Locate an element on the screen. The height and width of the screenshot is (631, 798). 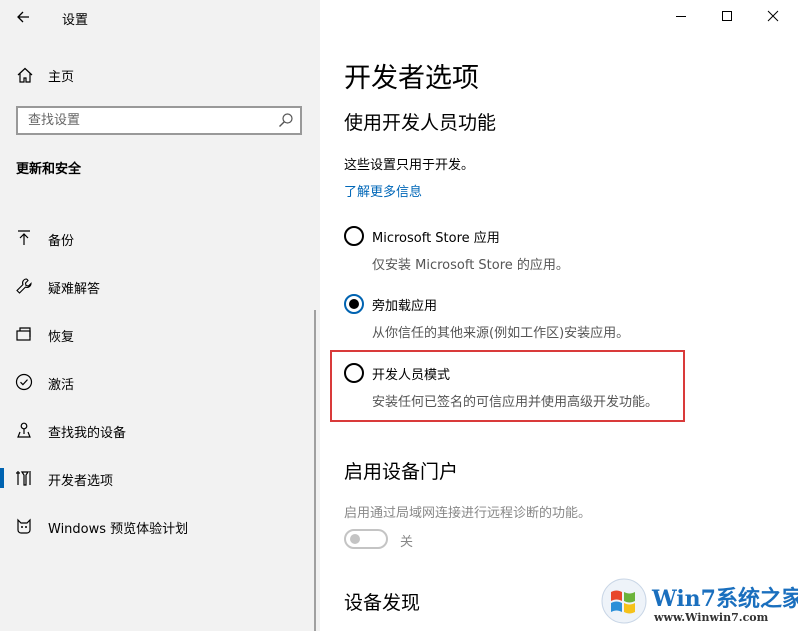
device-portal-toggle is located at coordinates (366, 539).